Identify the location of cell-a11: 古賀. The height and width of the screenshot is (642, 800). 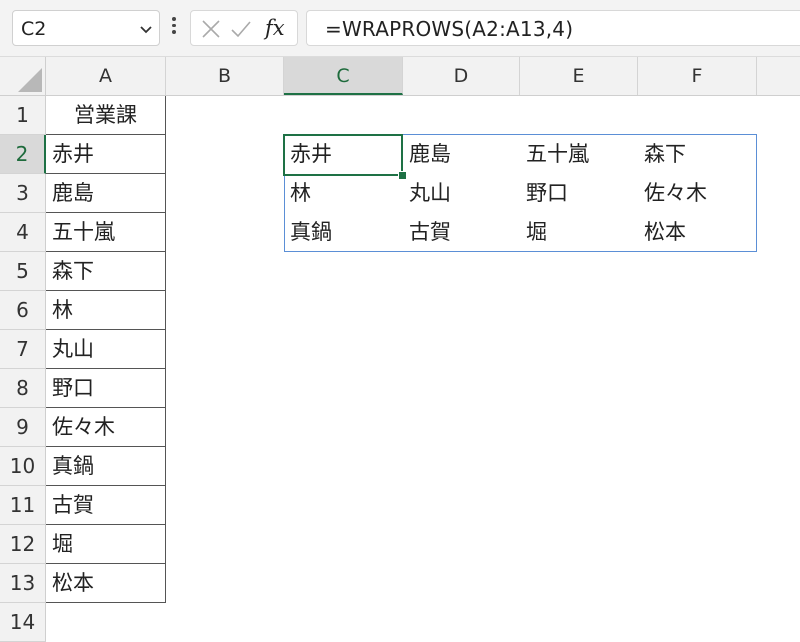
(106, 505).